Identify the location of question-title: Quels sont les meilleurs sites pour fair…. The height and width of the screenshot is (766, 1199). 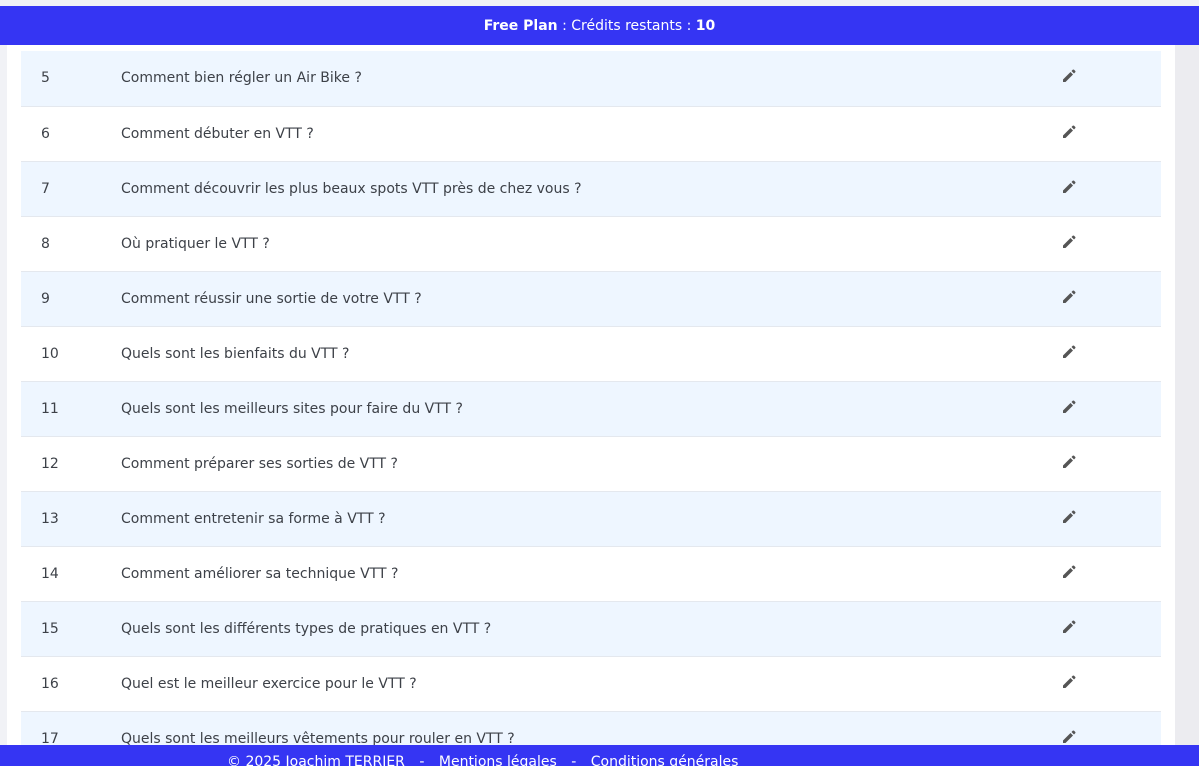
(292, 408).